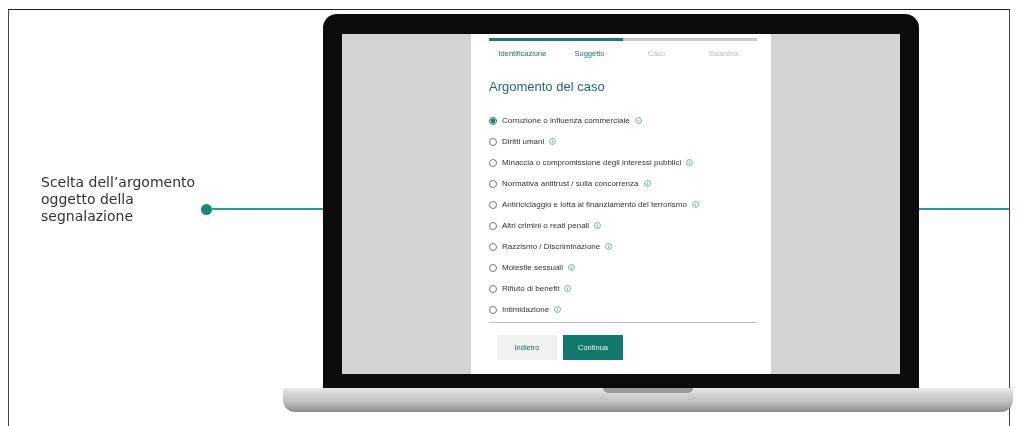 Image resolution: width=1019 pixels, height=426 pixels. What do you see at coordinates (594, 204) in the screenshot?
I see `option-label: Antiriciclaggio e lotta al finanziamento del terrorismo` at bounding box center [594, 204].